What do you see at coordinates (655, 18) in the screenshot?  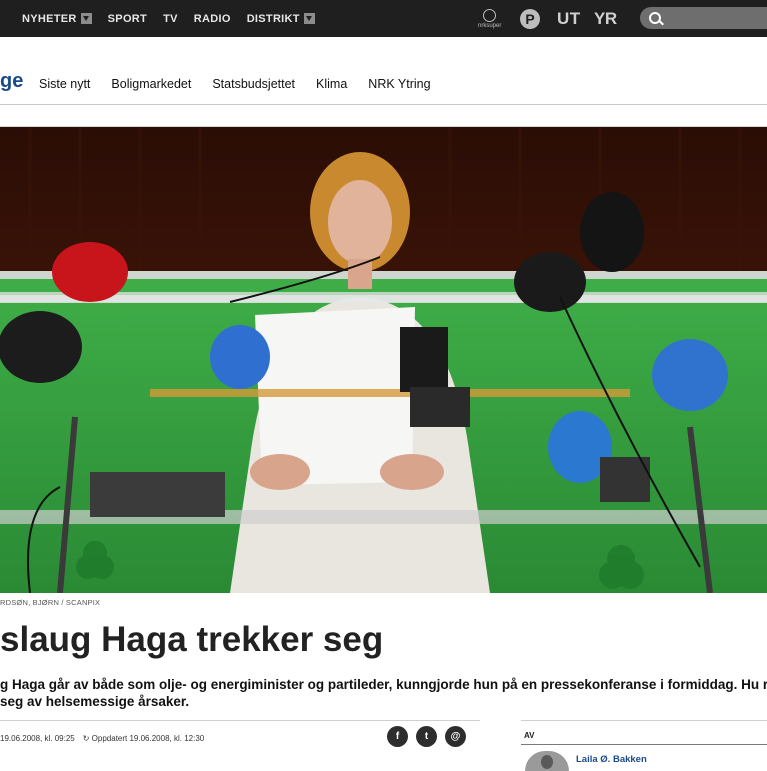 I see `search-icon` at bounding box center [655, 18].